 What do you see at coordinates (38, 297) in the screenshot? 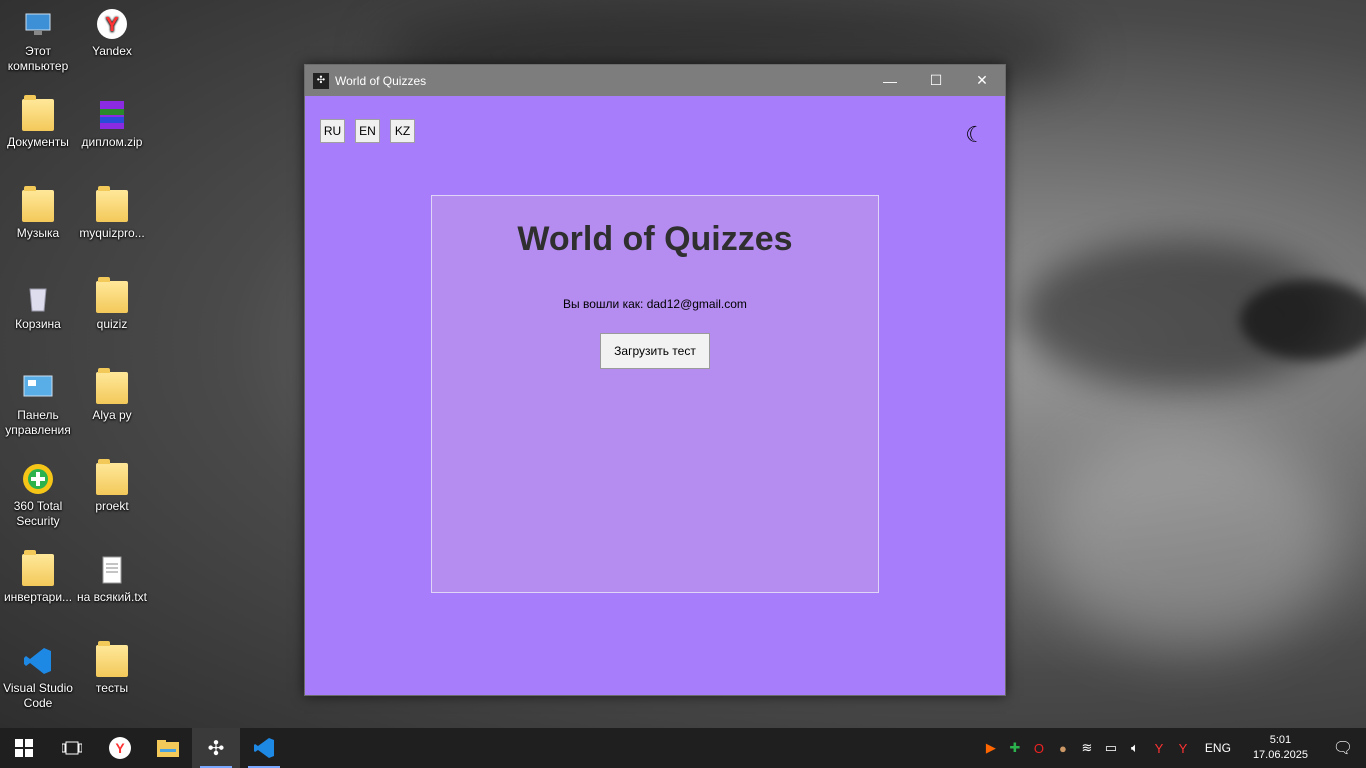
I see `recycle-bin-icon` at bounding box center [38, 297].